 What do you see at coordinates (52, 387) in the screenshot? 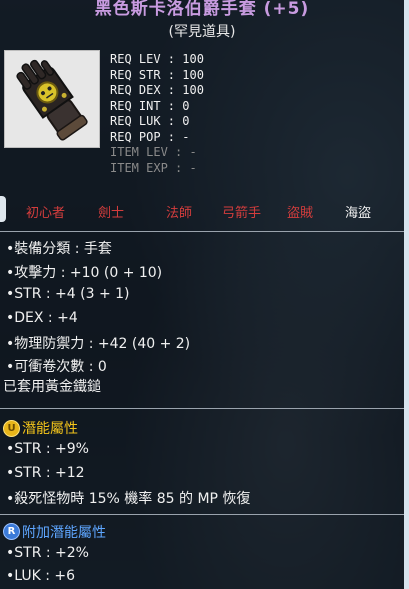
I see `gold-hammer-text: 已套用黃金鐵鎚` at bounding box center [52, 387].